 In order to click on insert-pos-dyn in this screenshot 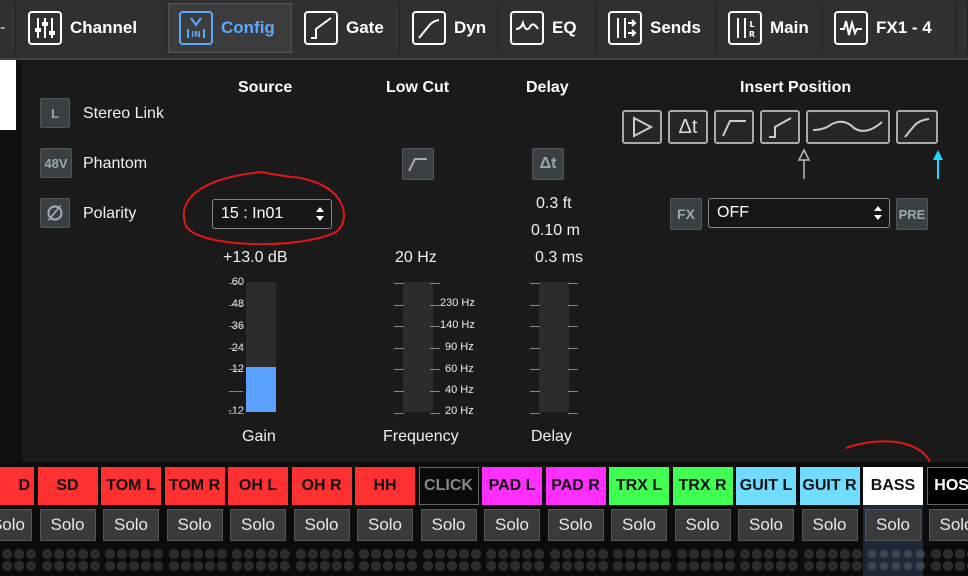, I will do `click(917, 127)`.